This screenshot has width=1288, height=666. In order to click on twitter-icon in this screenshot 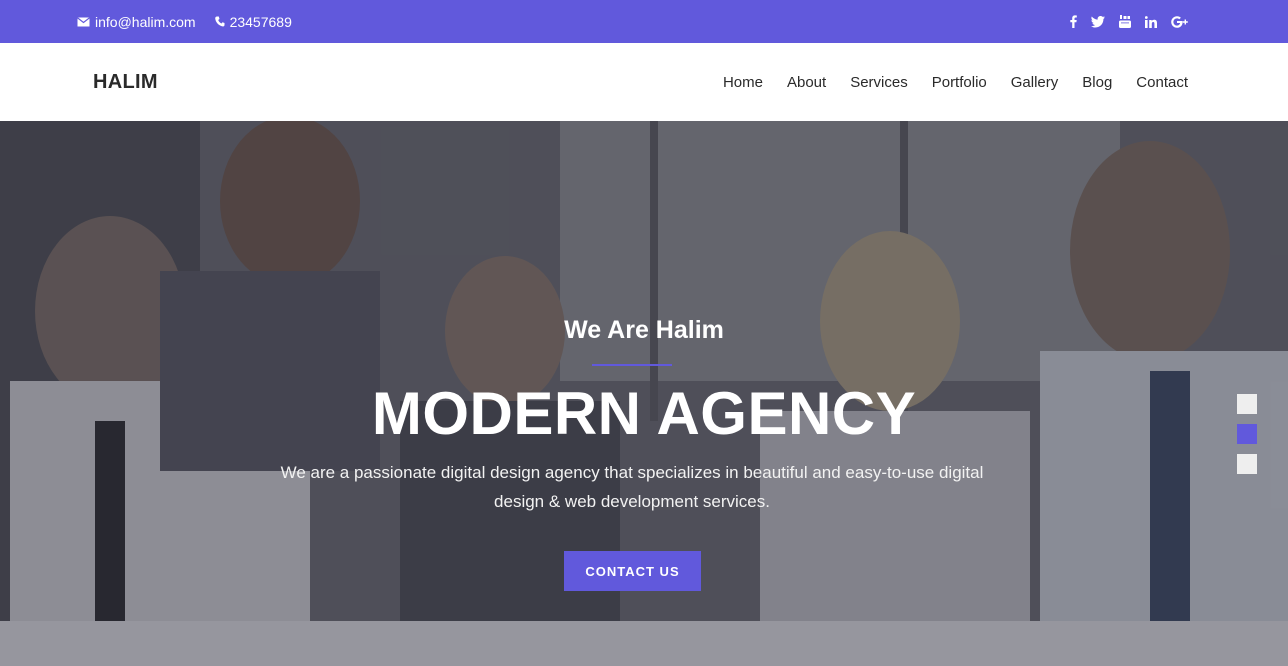, I will do `click(1098, 21)`.